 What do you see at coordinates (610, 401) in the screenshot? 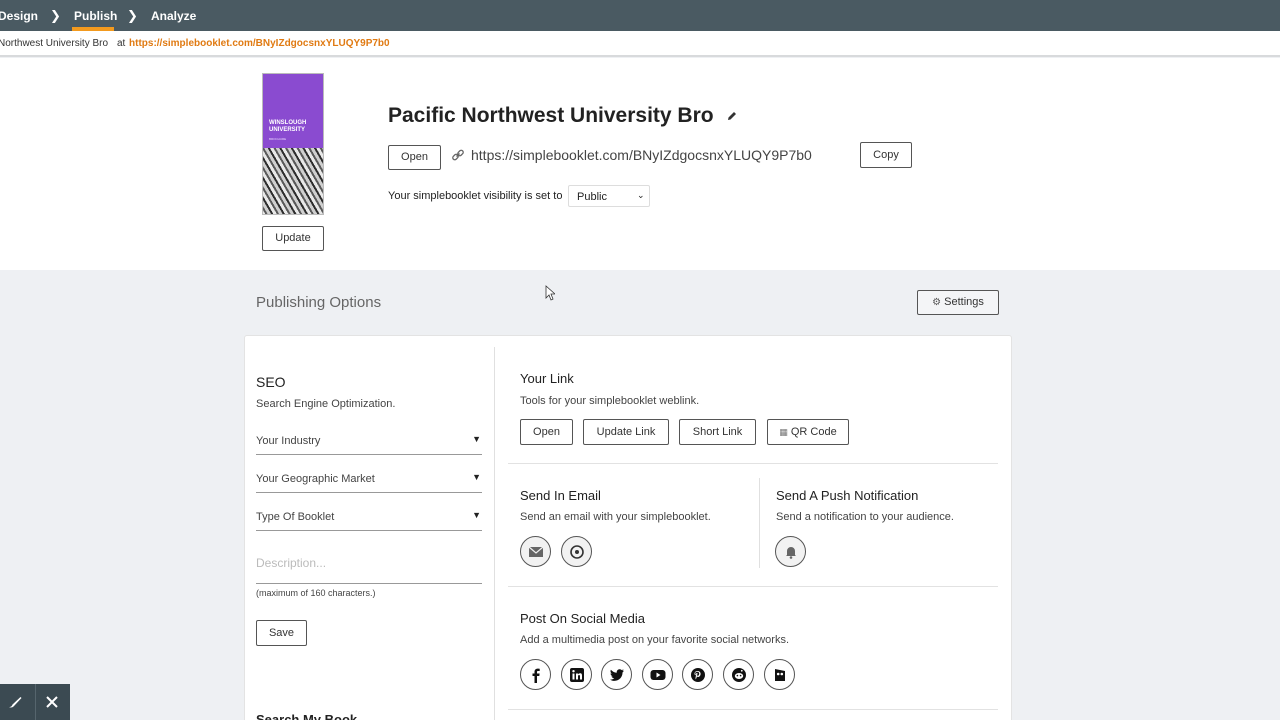
I see `your-link-subheading: Tools for your simplebooklet weblink.` at bounding box center [610, 401].